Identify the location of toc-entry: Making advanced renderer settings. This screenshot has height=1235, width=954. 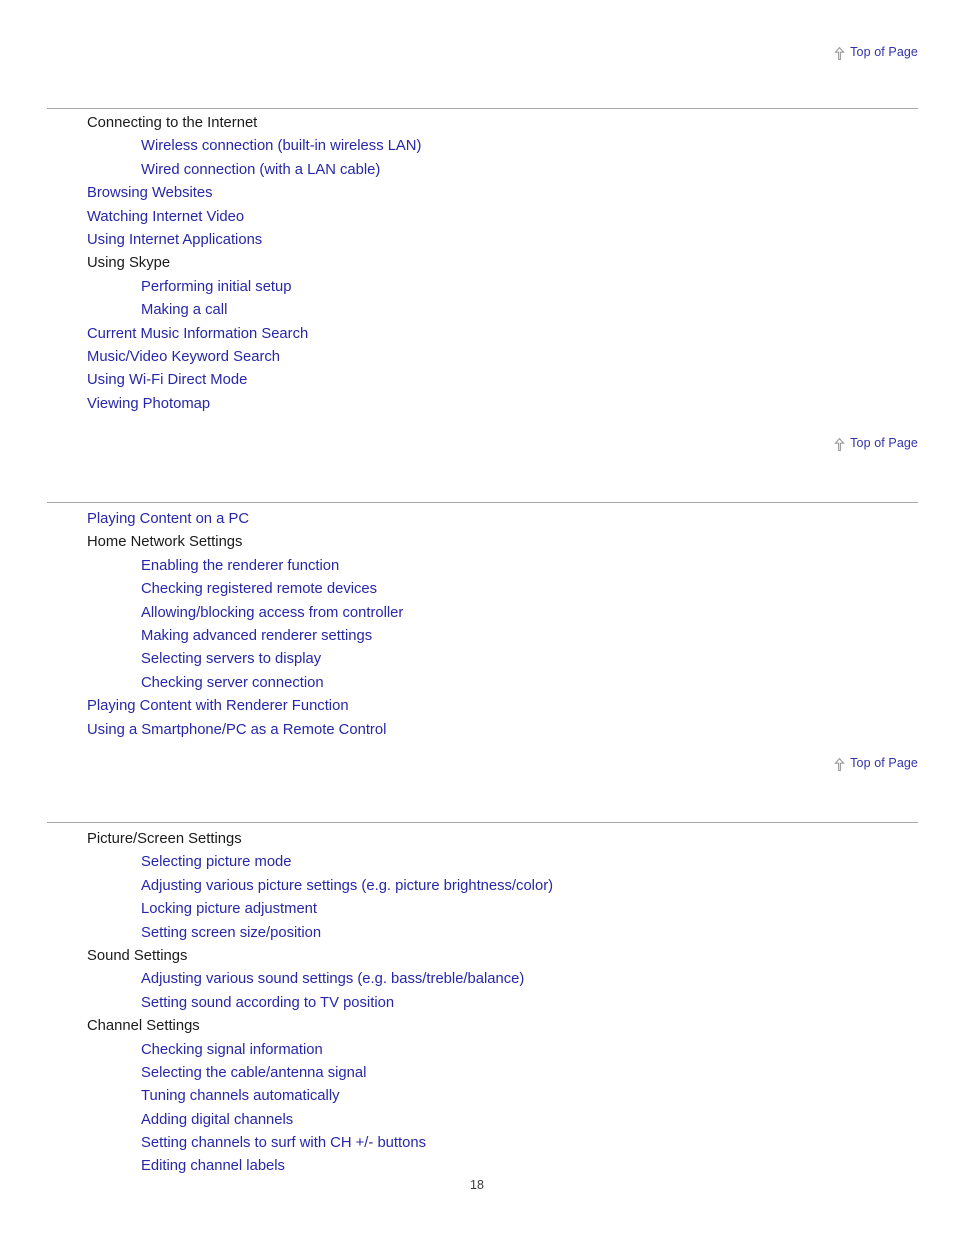
(477, 636).